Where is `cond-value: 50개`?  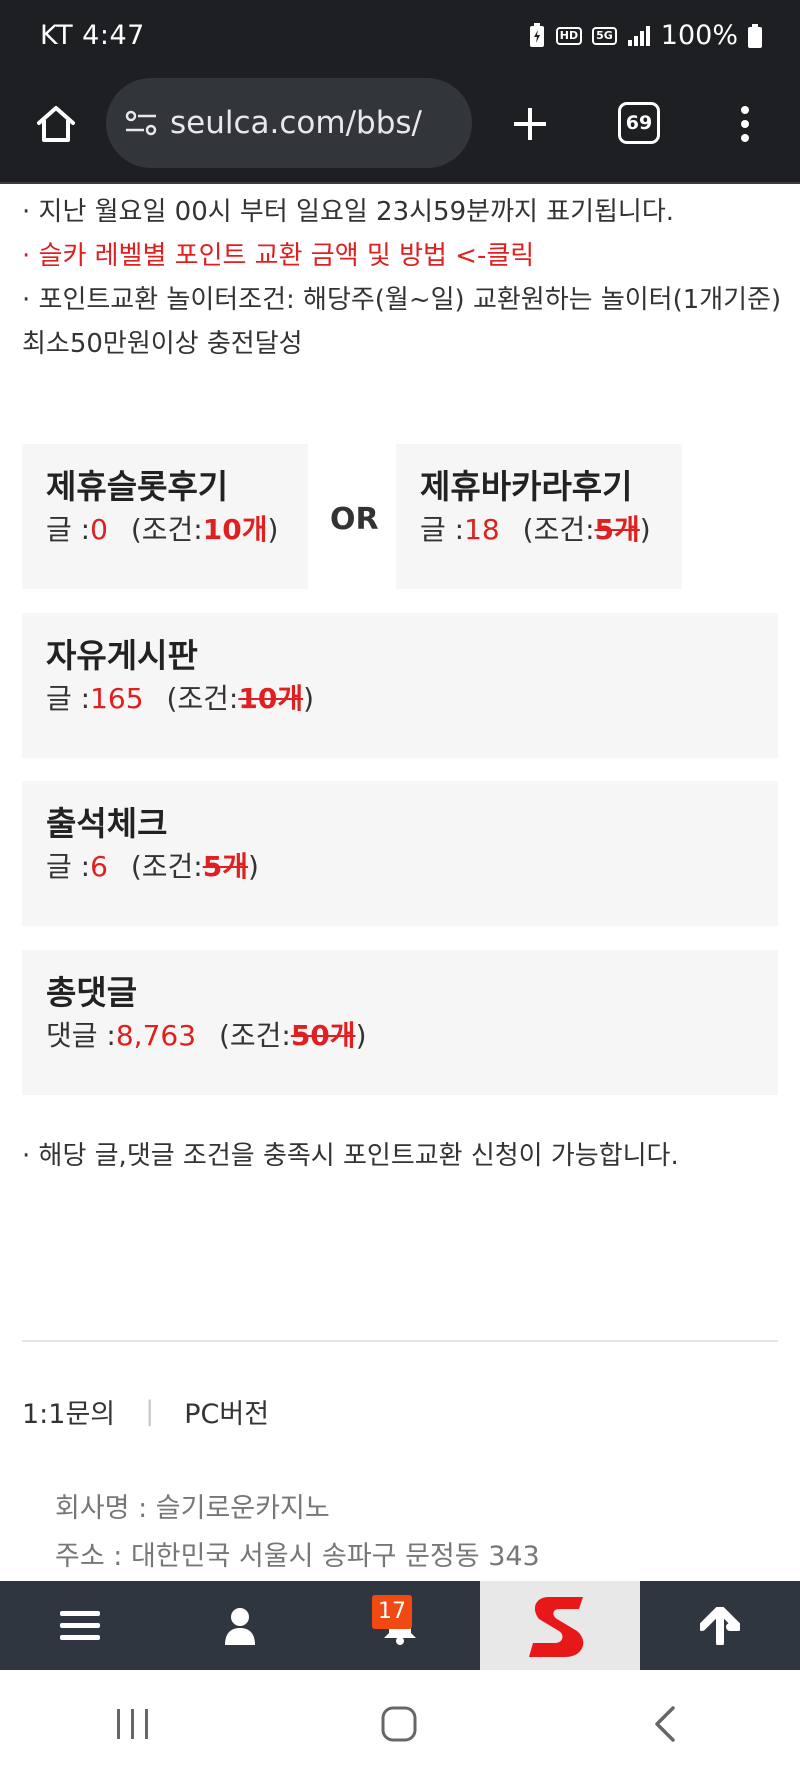
cond-value: 50개 is located at coordinates (323, 1035).